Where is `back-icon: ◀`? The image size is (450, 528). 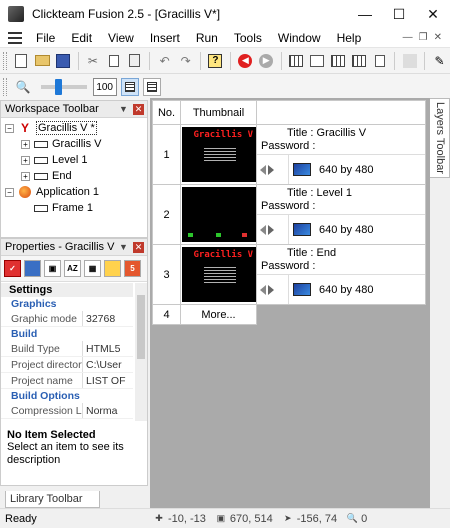
back-icon: ◀ is located at coordinates (245, 61).